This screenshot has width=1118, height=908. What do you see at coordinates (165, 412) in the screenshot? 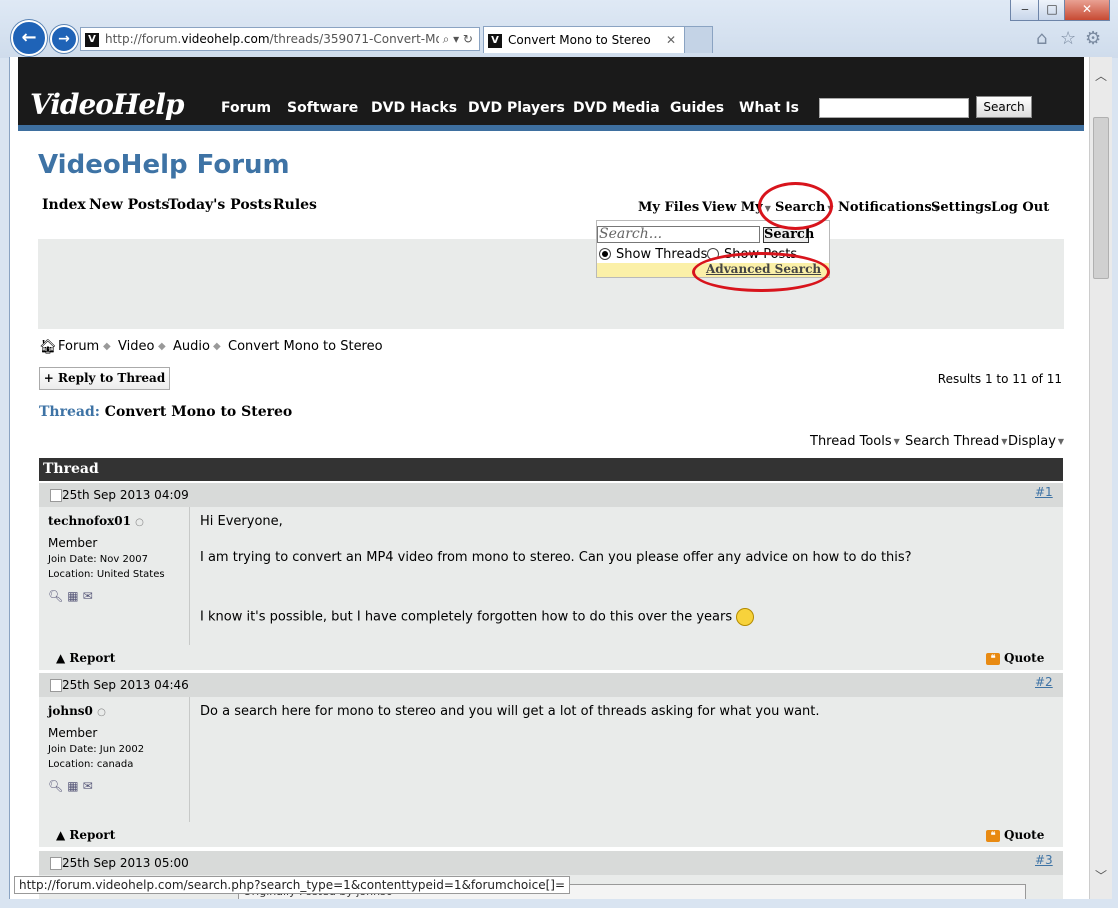
I see `thread-title-line: Thread: Convert Mono to Stereo` at bounding box center [165, 412].